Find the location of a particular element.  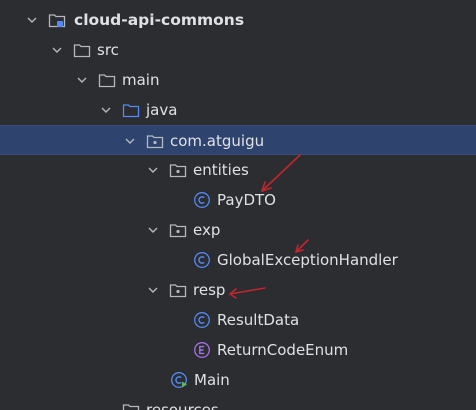

tree-row-resources: resources is located at coordinates (238, 402).